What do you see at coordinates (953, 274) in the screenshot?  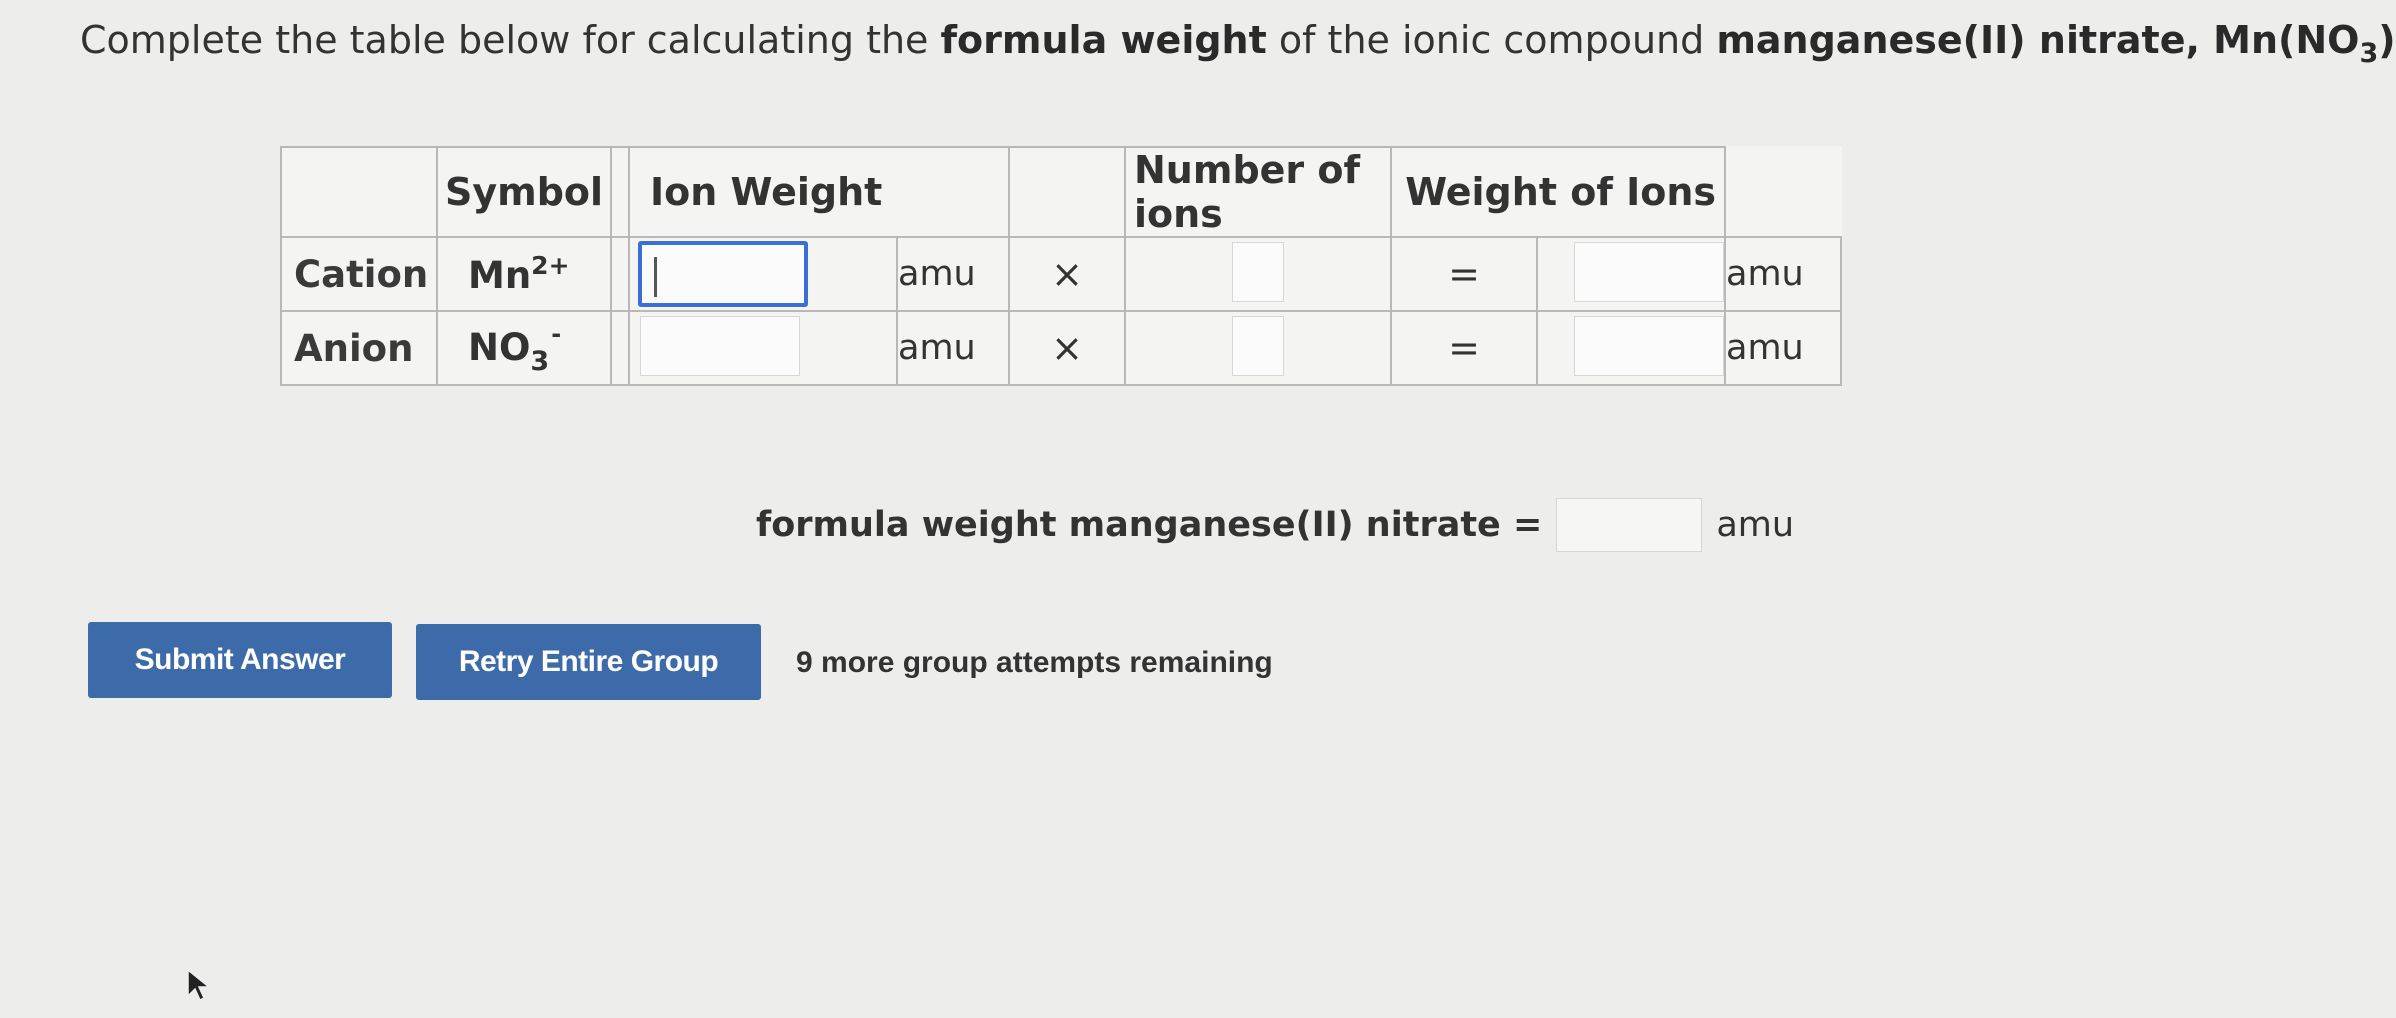 I see `cation-ion-weight-unit: amu` at bounding box center [953, 274].